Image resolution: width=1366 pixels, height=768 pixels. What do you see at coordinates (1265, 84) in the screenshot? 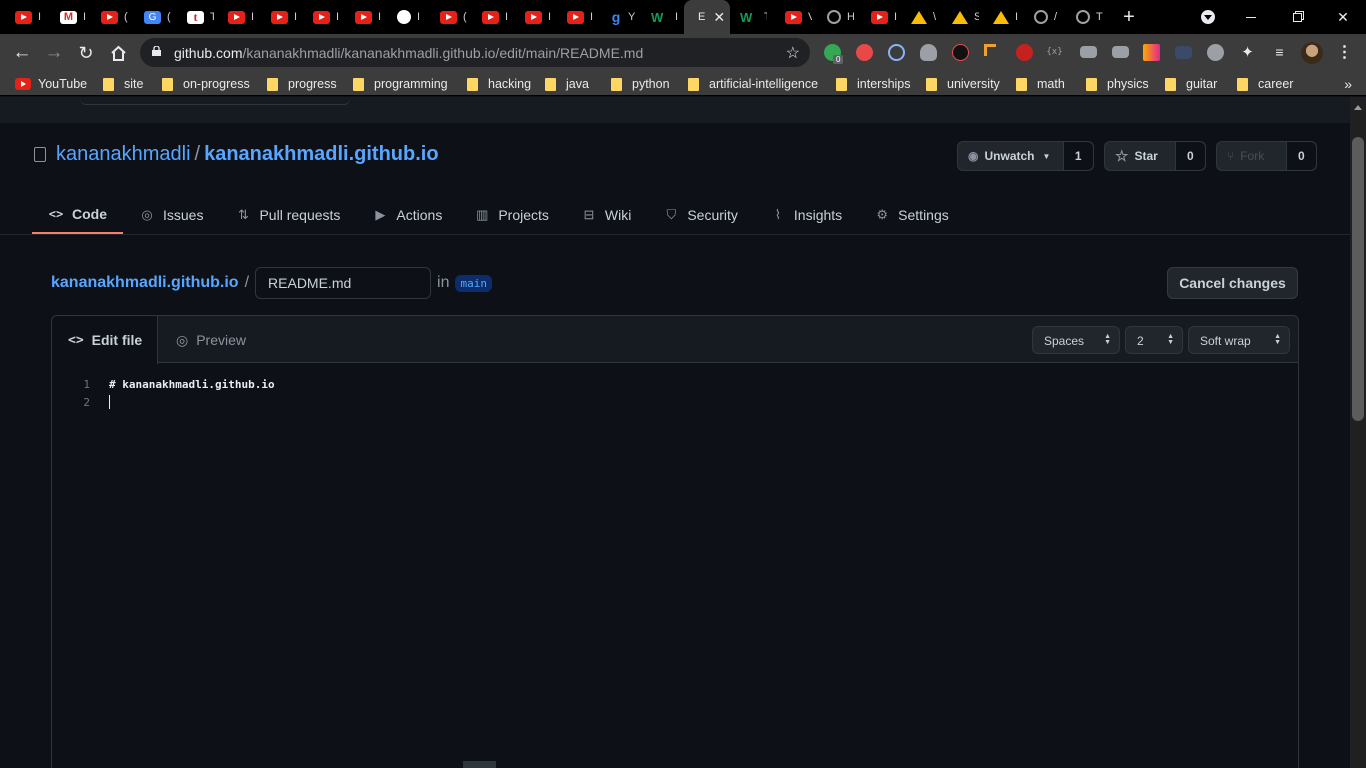
I see `bookmark-career: career` at bounding box center [1265, 84].